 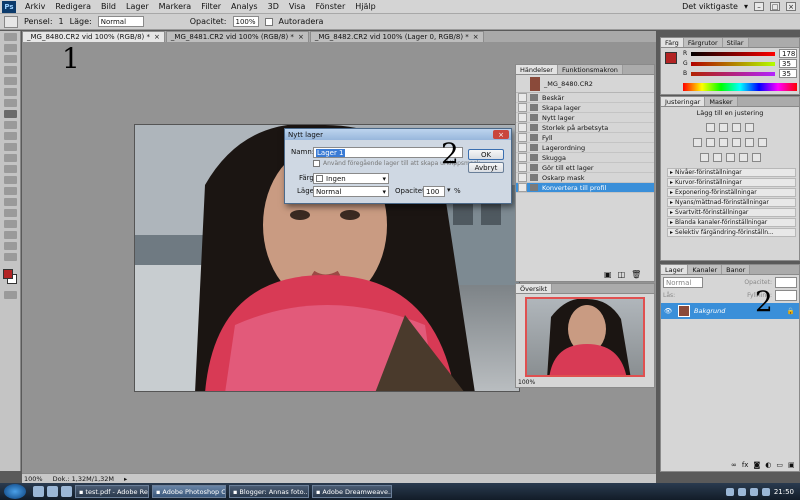 I want to click on layer-name: Bakgrund, so click(x=709, y=311).